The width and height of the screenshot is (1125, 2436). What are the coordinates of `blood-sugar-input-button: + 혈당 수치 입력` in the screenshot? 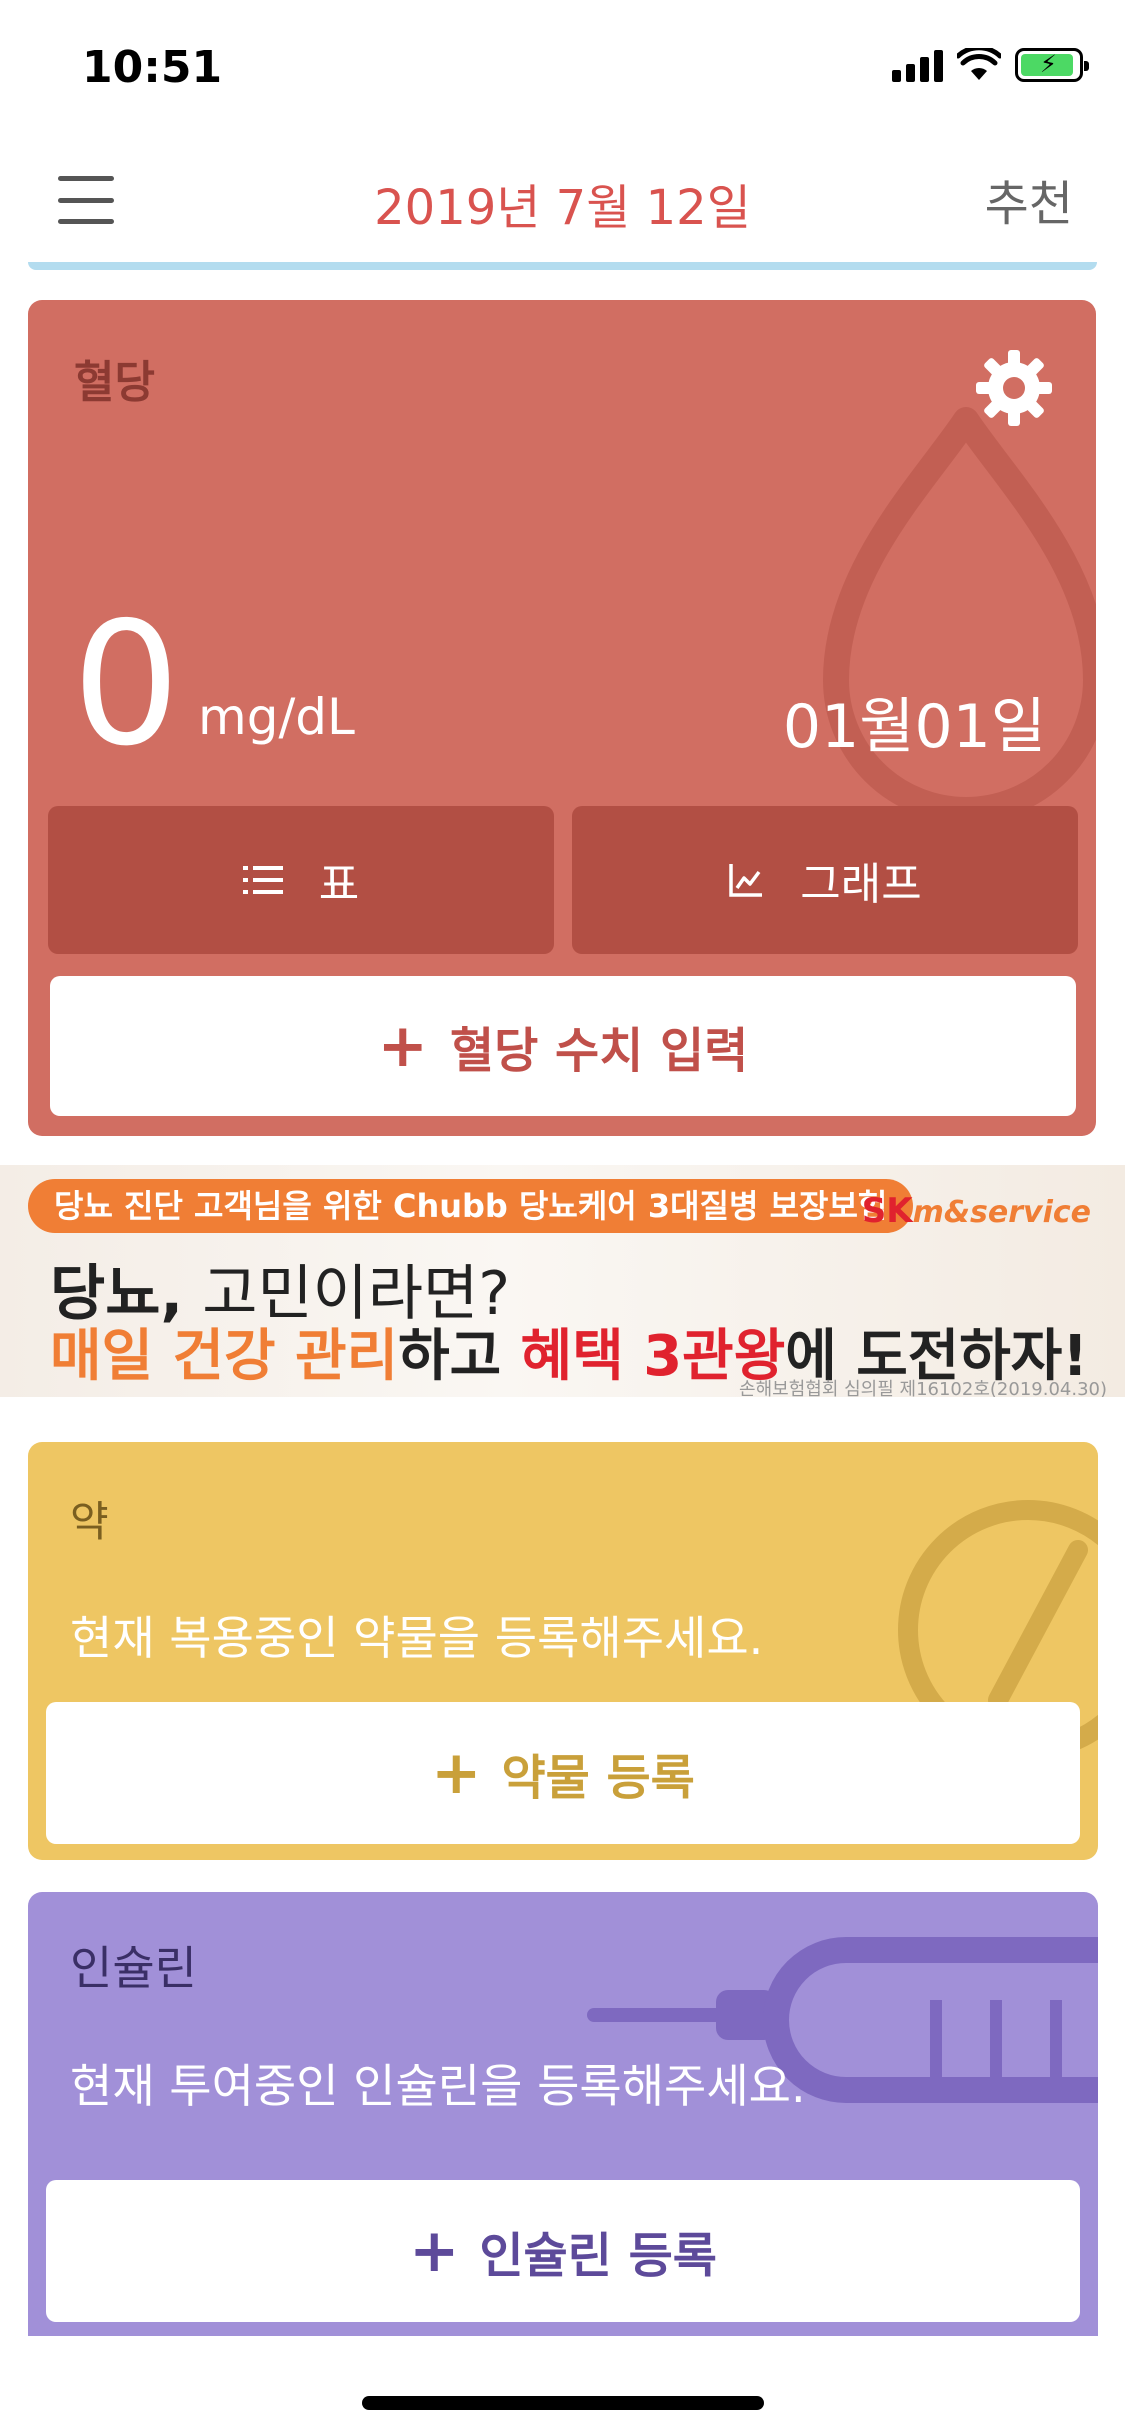 It's located at (563, 1046).